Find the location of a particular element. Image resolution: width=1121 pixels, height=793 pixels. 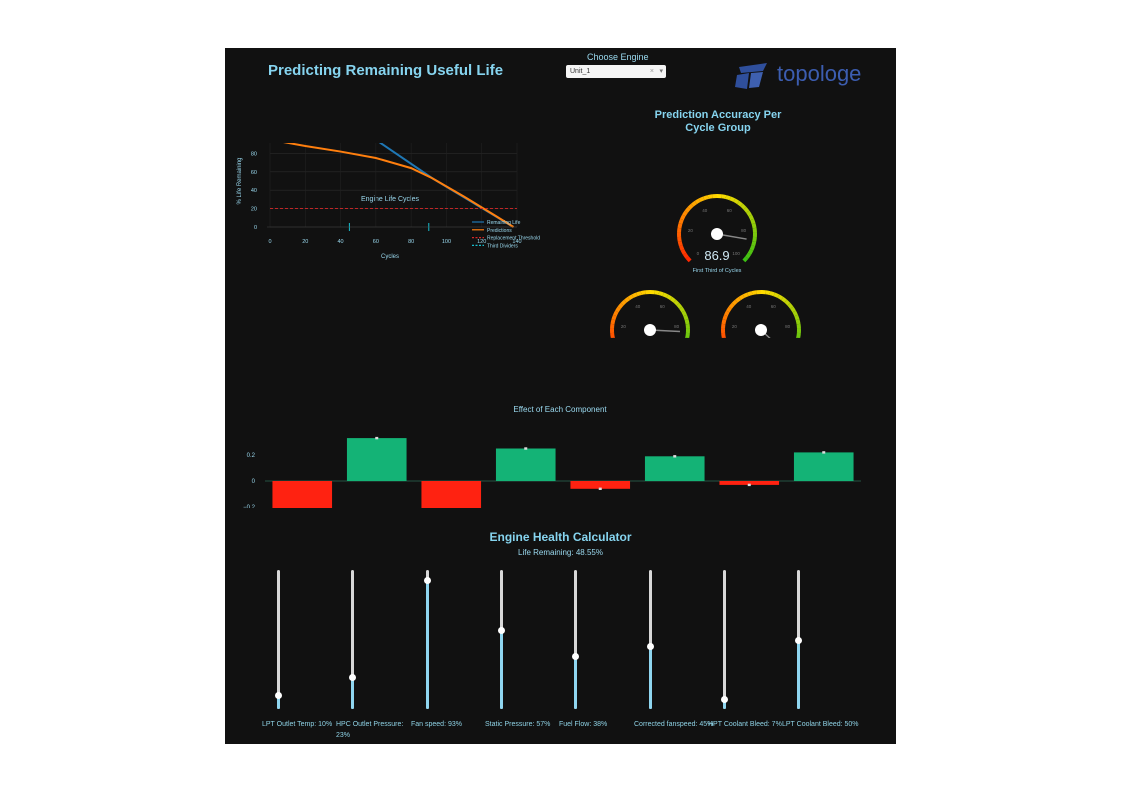

line-chart-xtick: 80 is located at coordinates (411, 242).